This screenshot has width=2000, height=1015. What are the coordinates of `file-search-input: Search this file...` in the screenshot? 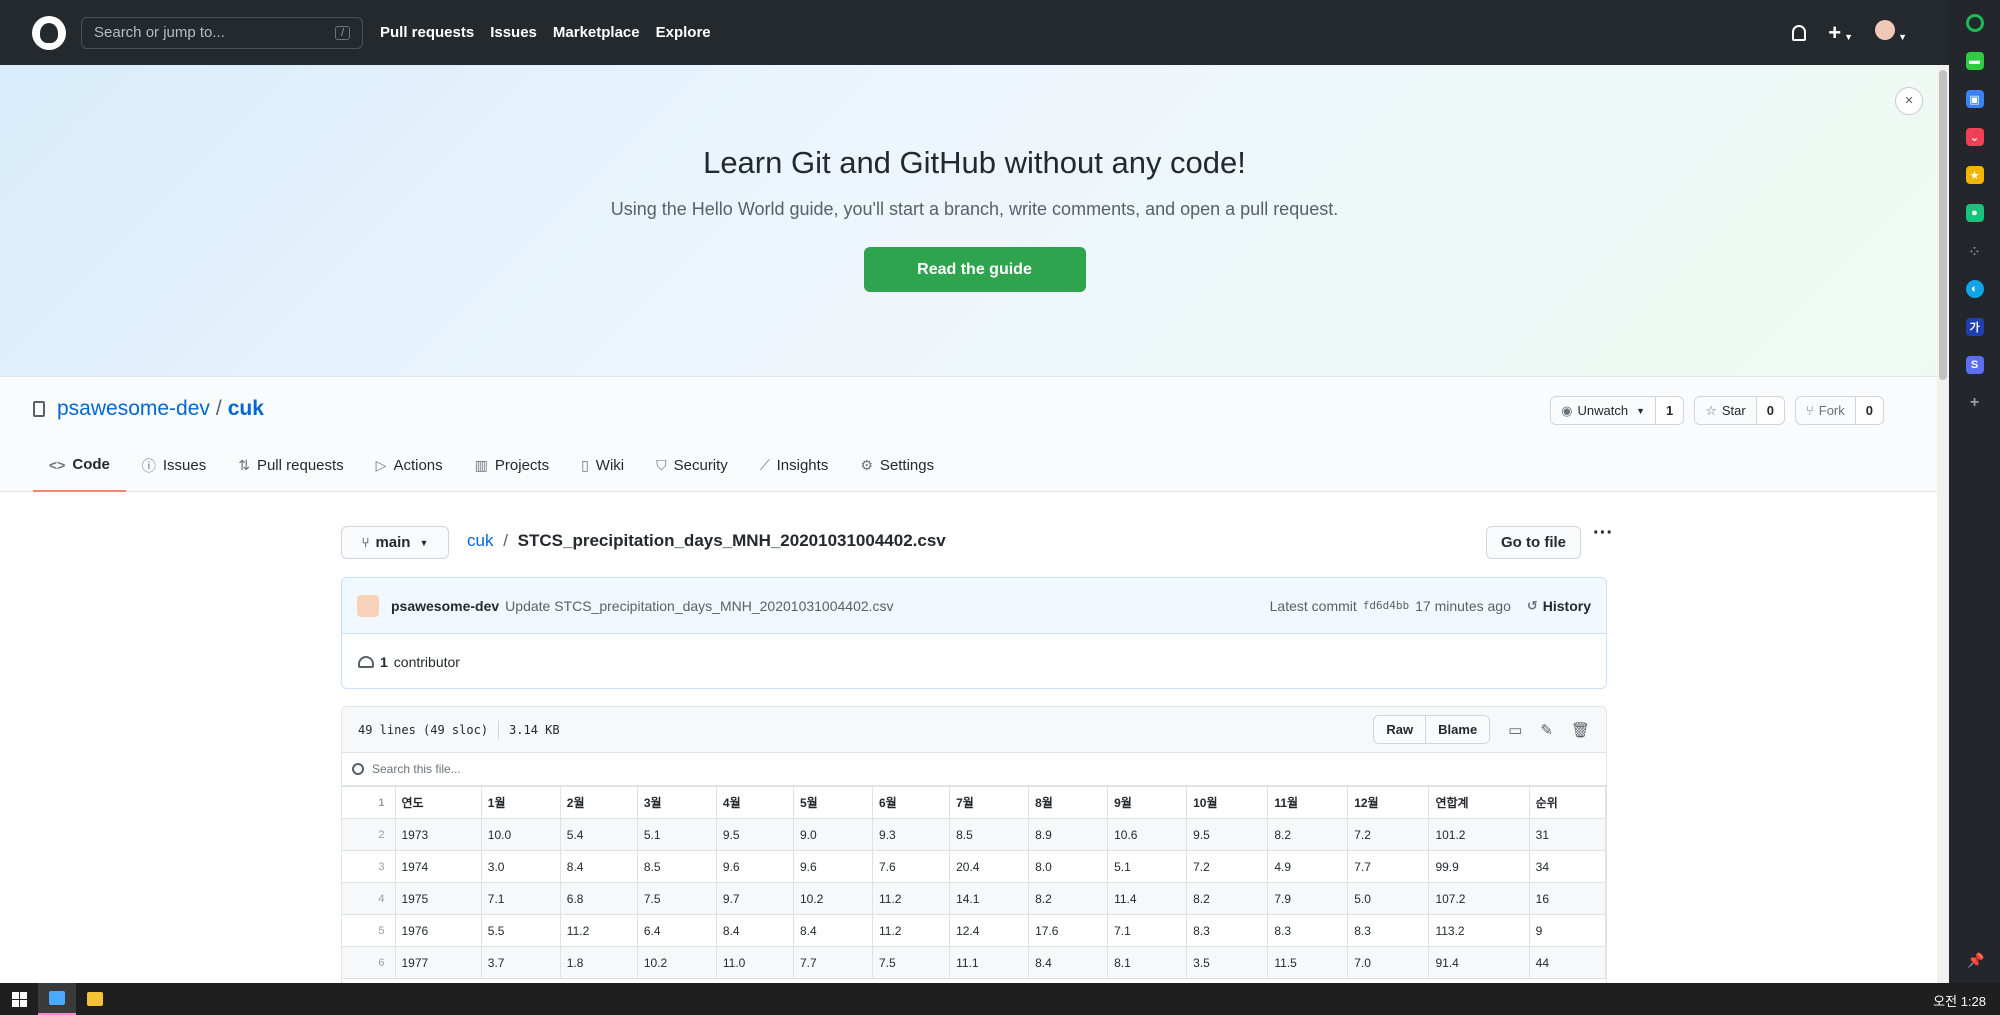 It's located at (974, 769).